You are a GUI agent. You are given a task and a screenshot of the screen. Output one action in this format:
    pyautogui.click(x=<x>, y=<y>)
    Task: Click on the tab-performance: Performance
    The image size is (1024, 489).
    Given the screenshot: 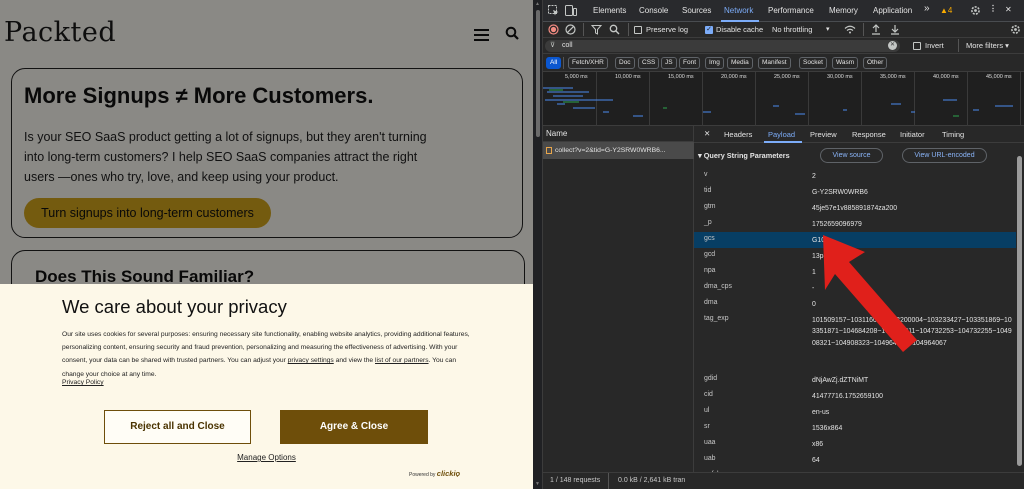 What is the action you would take?
    pyautogui.click(x=791, y=10)
    